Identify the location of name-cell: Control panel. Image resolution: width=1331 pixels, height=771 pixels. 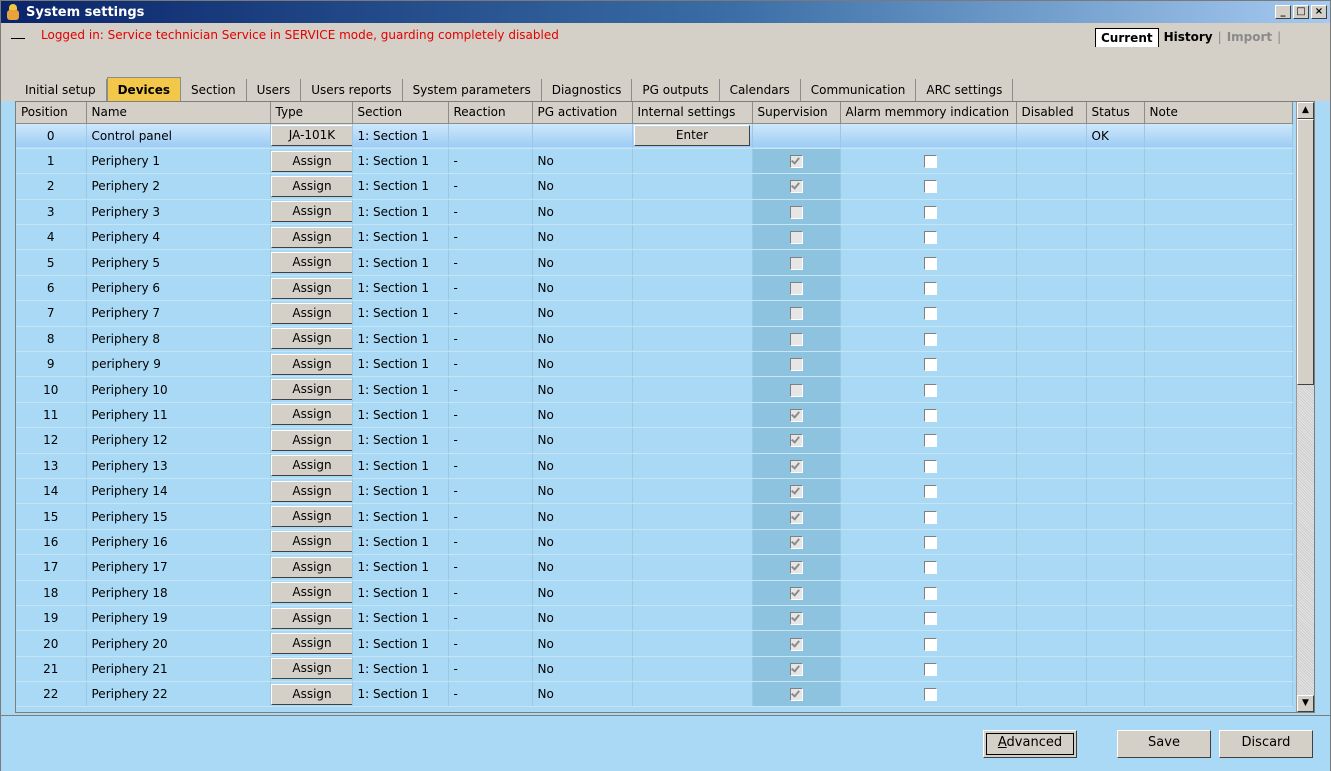
(178, 136).